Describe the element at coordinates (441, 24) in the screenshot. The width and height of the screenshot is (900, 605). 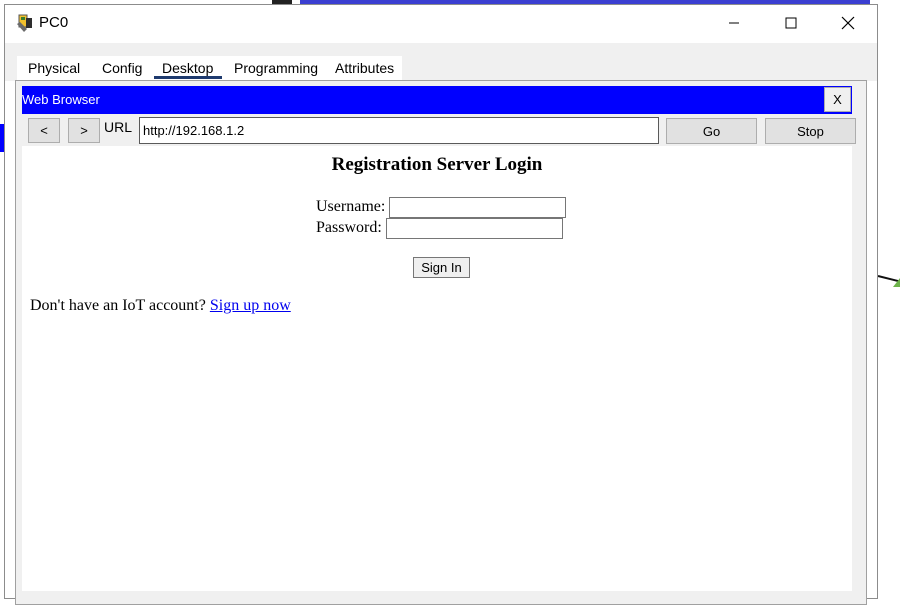
I see `window-titlebar: PC0` at that location.